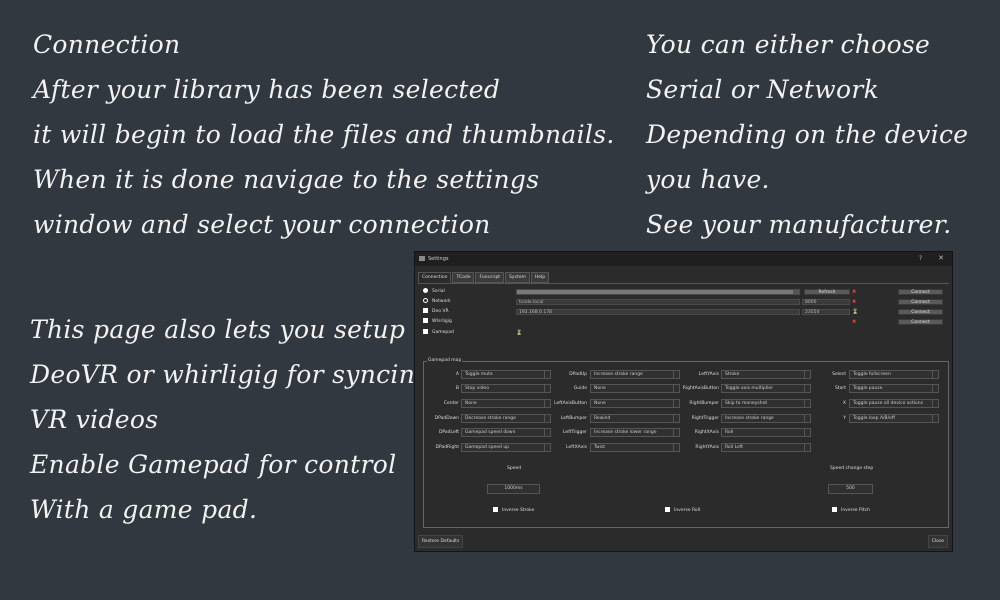 This screenshot has width=1000, height=600. I want to click on note-line: Serial or Network, so click(763, 89).